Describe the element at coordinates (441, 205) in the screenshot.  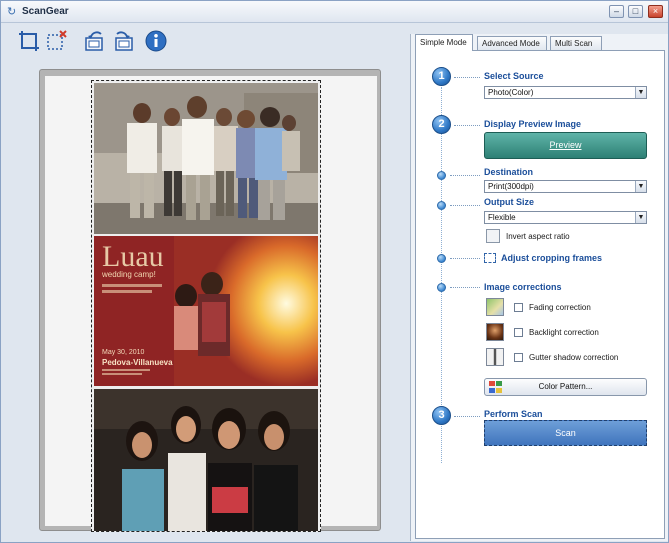
I see `output-size-dot` at that location.